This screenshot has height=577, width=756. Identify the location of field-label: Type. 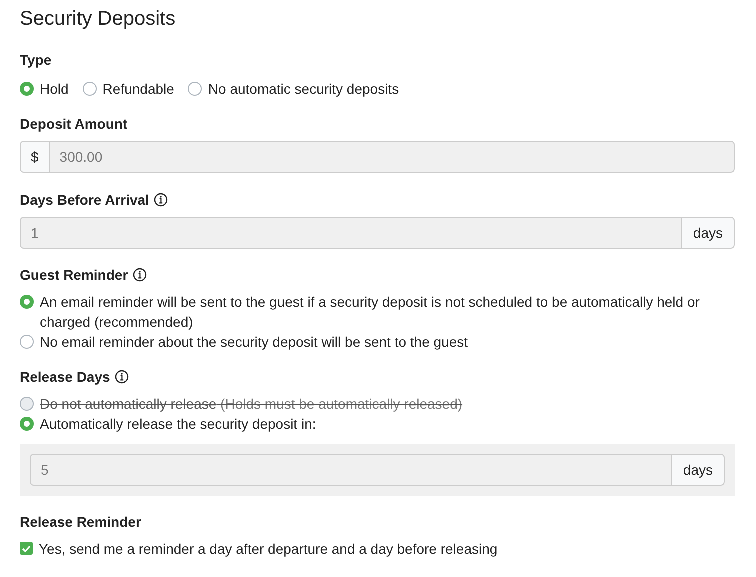
(36, 60).